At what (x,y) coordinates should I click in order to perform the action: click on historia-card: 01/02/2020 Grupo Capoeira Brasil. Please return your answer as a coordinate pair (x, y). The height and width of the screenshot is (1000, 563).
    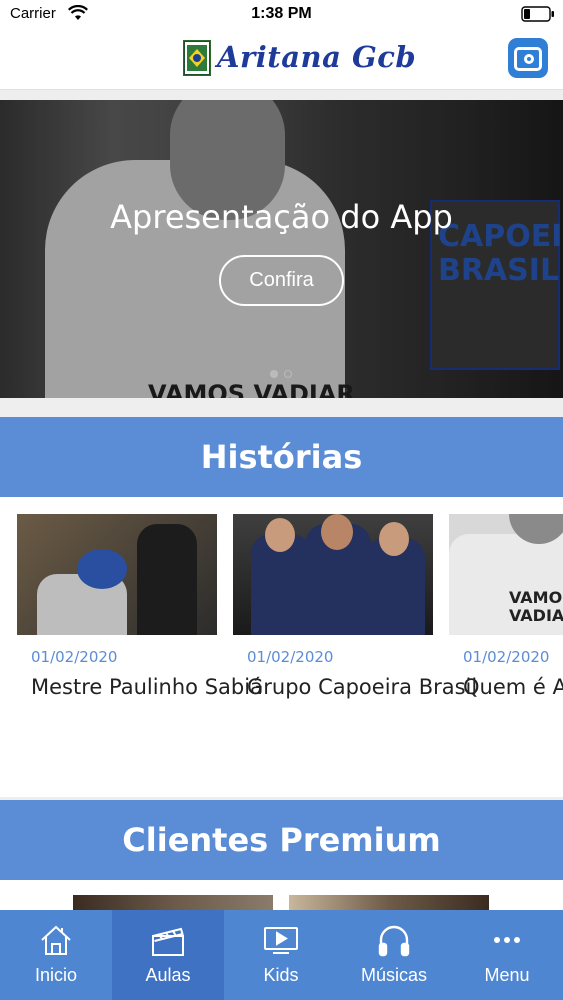
    Looking at the image, I should click on (355, 608).